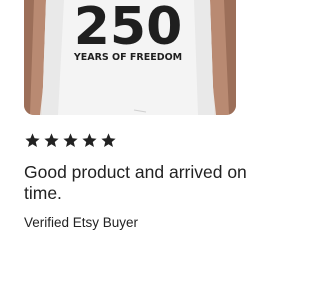 Image resolution: width=320 pixels, height=300 pixels. Describe the element at coordinates (81, 222) in the screenshot. I see `reviewer-name: Verified Etsy Buyer` at that location.